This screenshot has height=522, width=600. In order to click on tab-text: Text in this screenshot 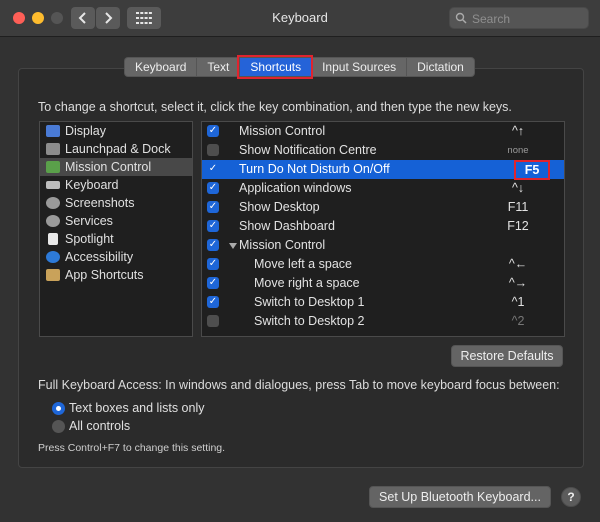, I will do `click(218, 67)`.